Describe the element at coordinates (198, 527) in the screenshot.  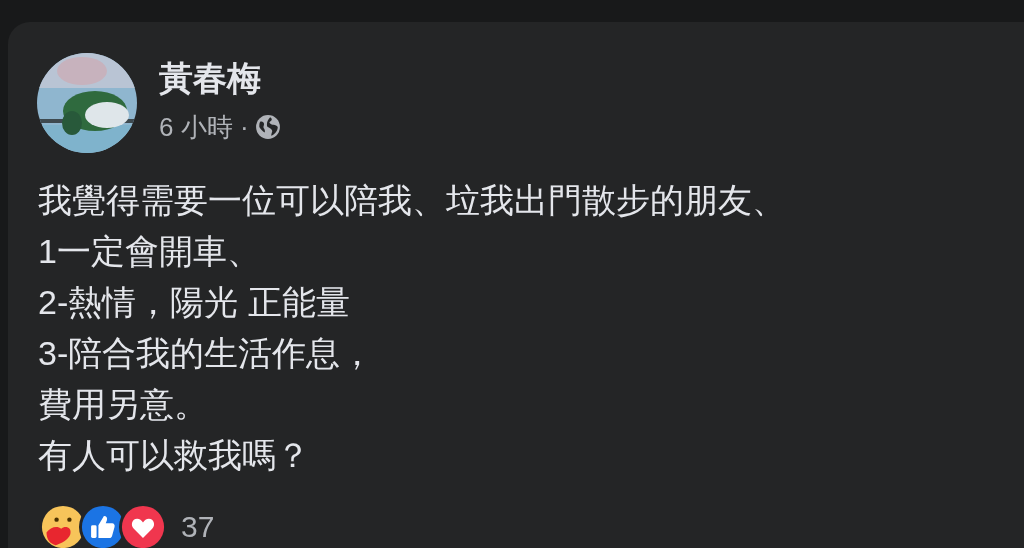
I see `reaction-count: 37` at that location.